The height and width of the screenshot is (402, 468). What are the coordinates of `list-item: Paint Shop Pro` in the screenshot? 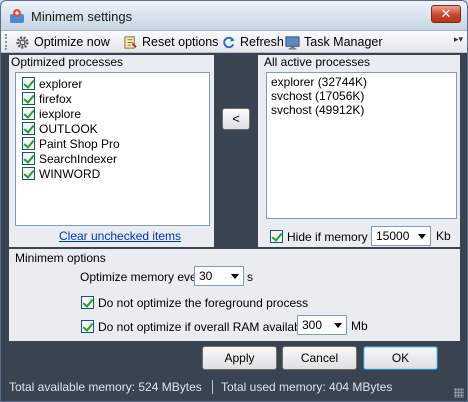 It's located at (71, 143).